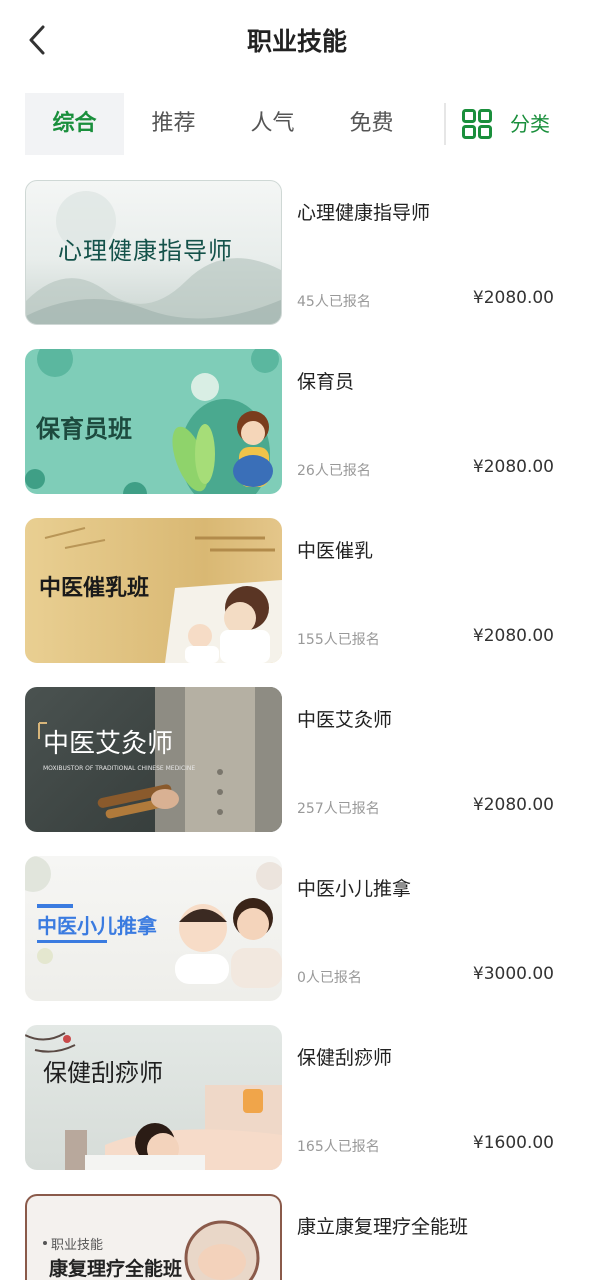 Image resolution: width=594 pixels, height=1280 pixels. I want to click on thumbnail-title: 保育员班, so click(84, 429).